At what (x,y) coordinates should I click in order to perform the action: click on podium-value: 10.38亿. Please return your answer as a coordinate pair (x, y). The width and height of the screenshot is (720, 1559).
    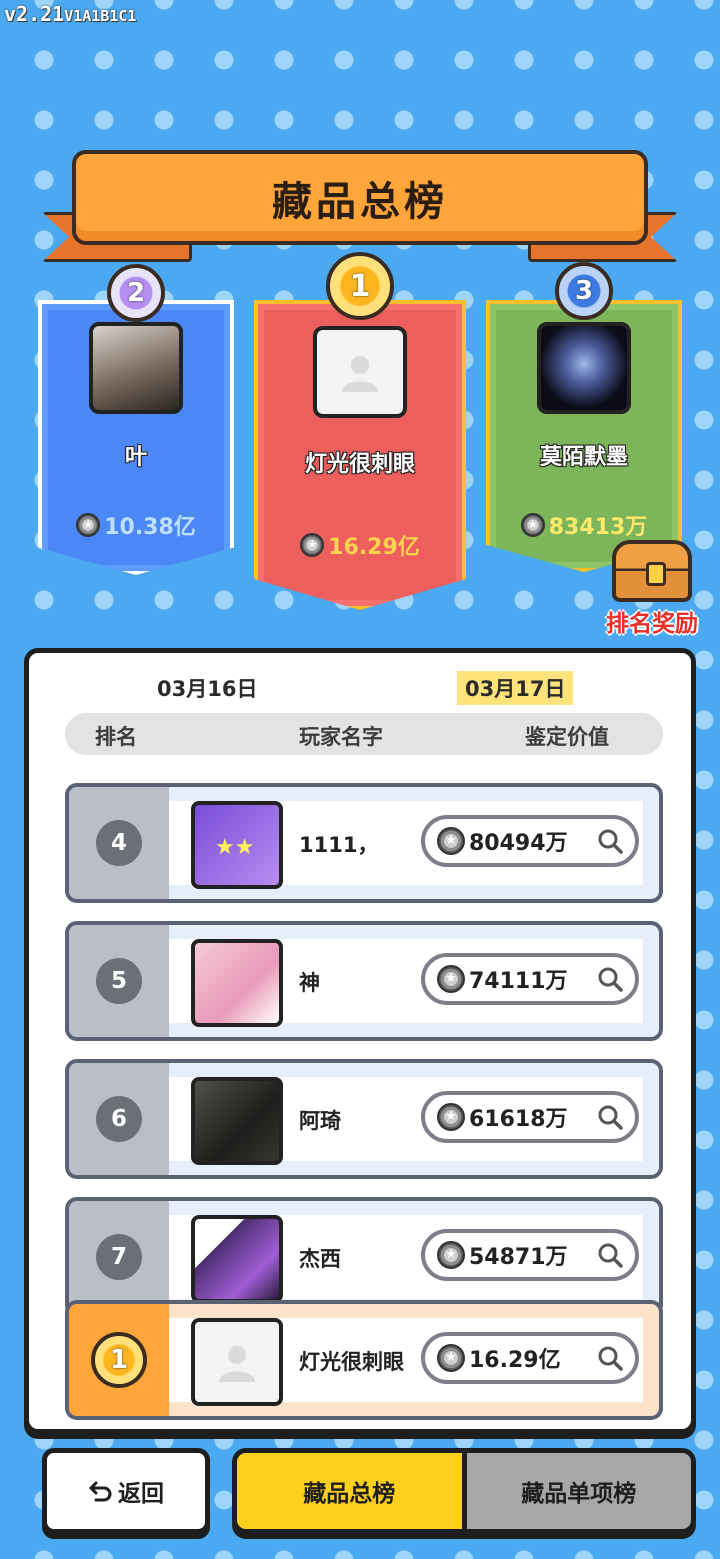
    Looking at the image, I should click on (136, 525).